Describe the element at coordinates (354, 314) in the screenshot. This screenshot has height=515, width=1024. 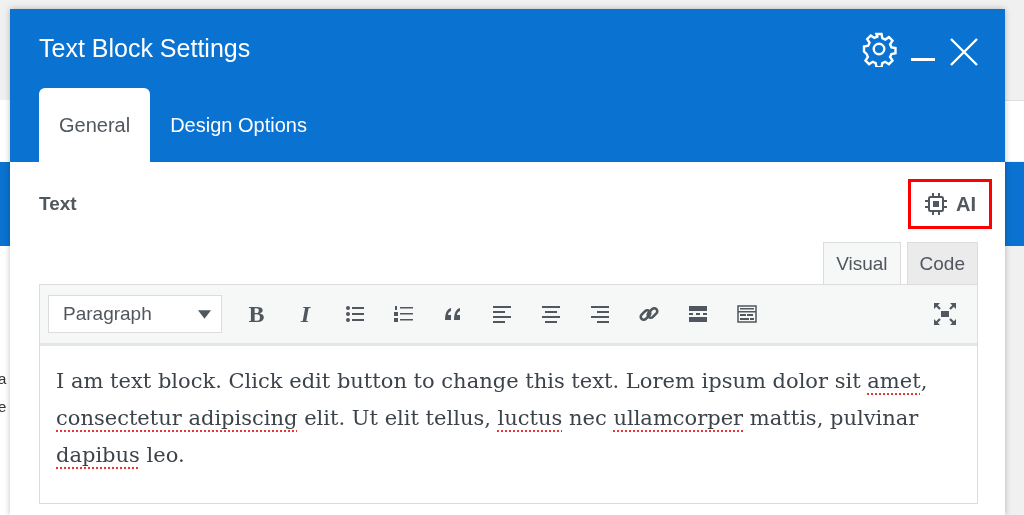
I see `bulleted-list-icon` at that location.